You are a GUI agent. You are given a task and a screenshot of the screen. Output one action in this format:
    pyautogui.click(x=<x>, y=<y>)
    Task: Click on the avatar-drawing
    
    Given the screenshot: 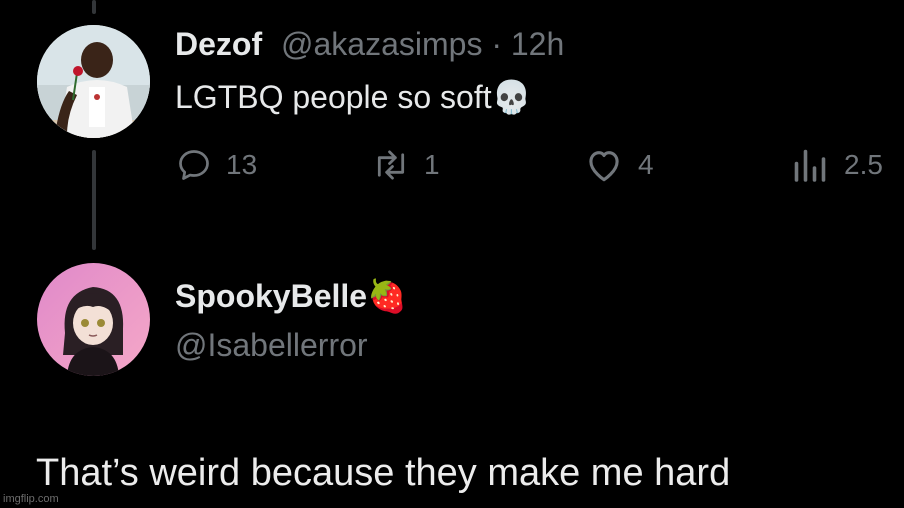 What is the action you would take?
    pyautogui.click(x=93, y=319)
    